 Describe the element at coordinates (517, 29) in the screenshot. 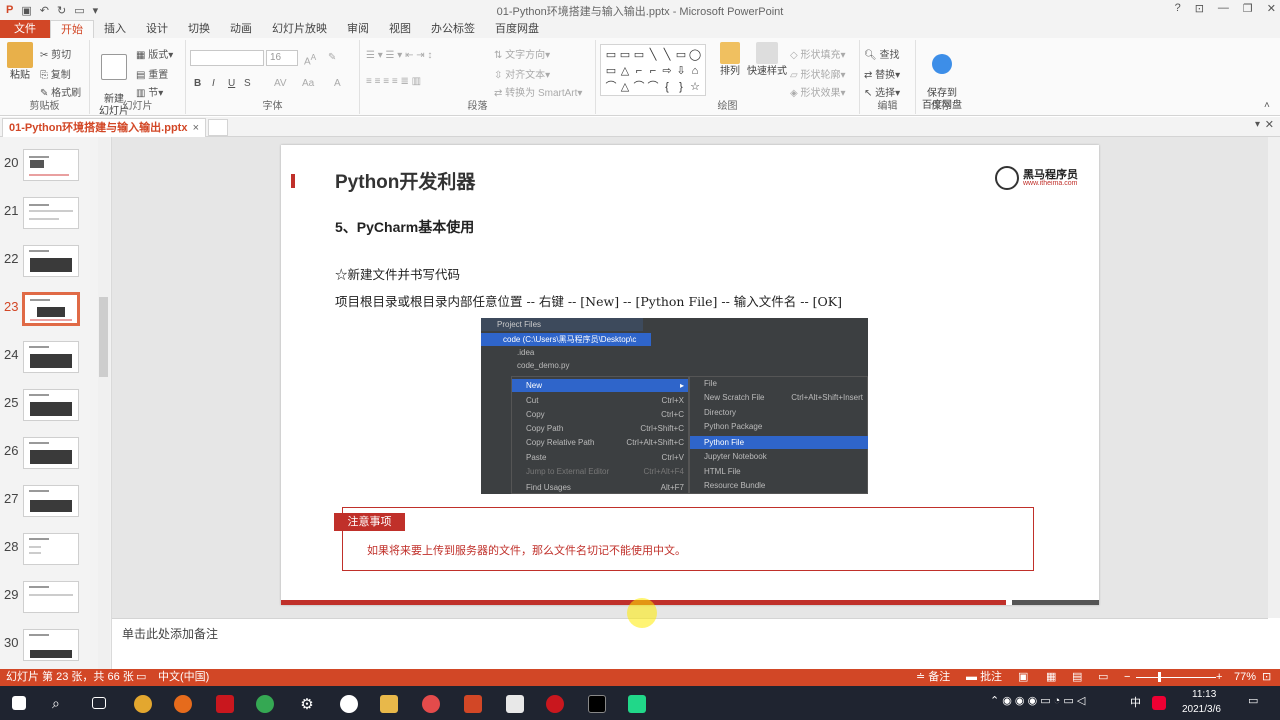

I see `tab-baidu-netdisk: 百度网盘` at that location.